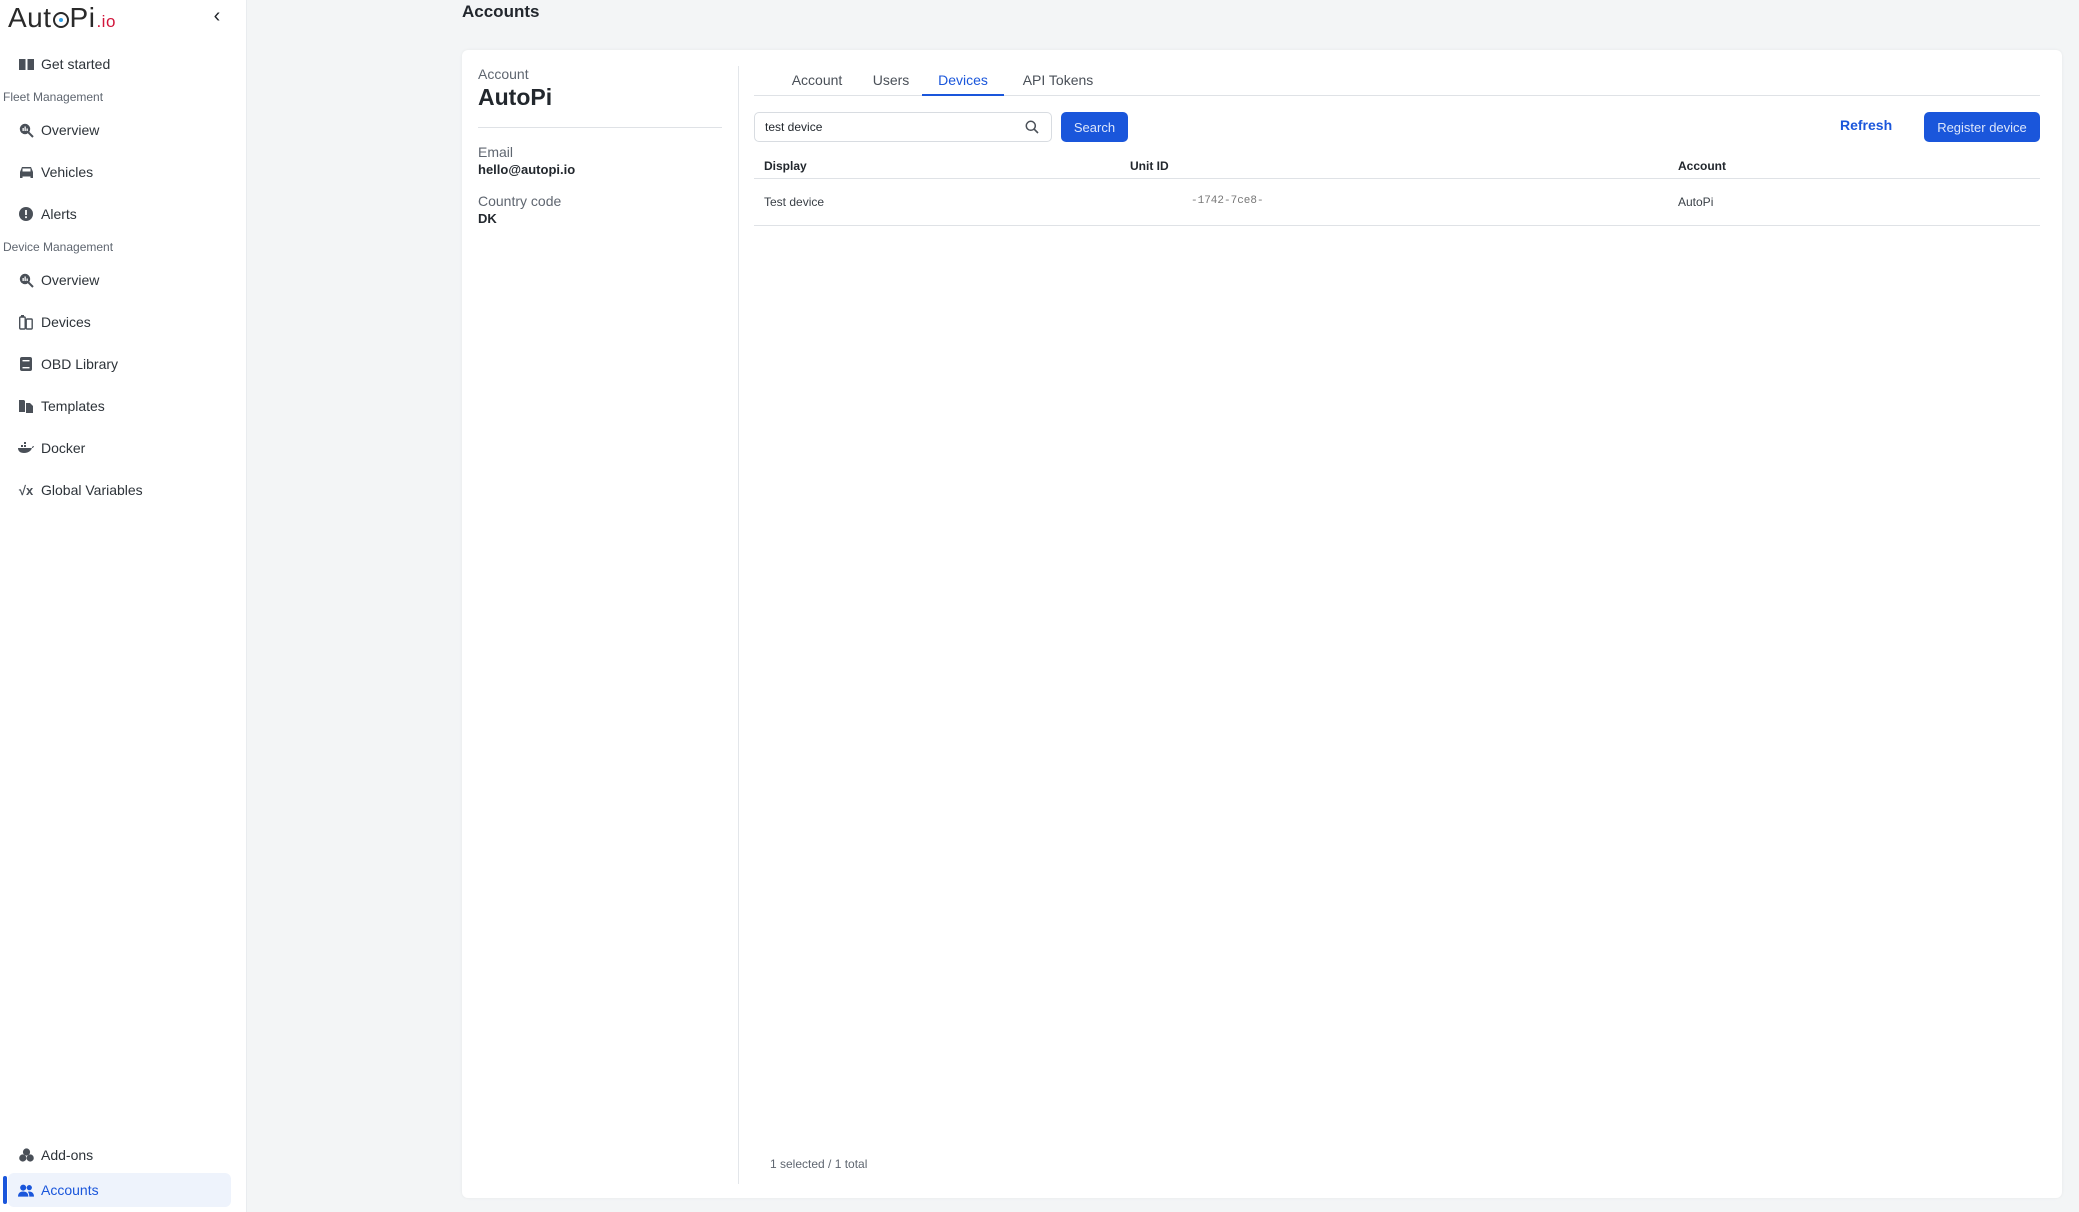 The height and width of the screenshot is (1212, 2079). Describe the element at coordinates (217, 16) in the screenshot. I see `collapse-sidebar-chevron-left-icon: ‹` at that location.